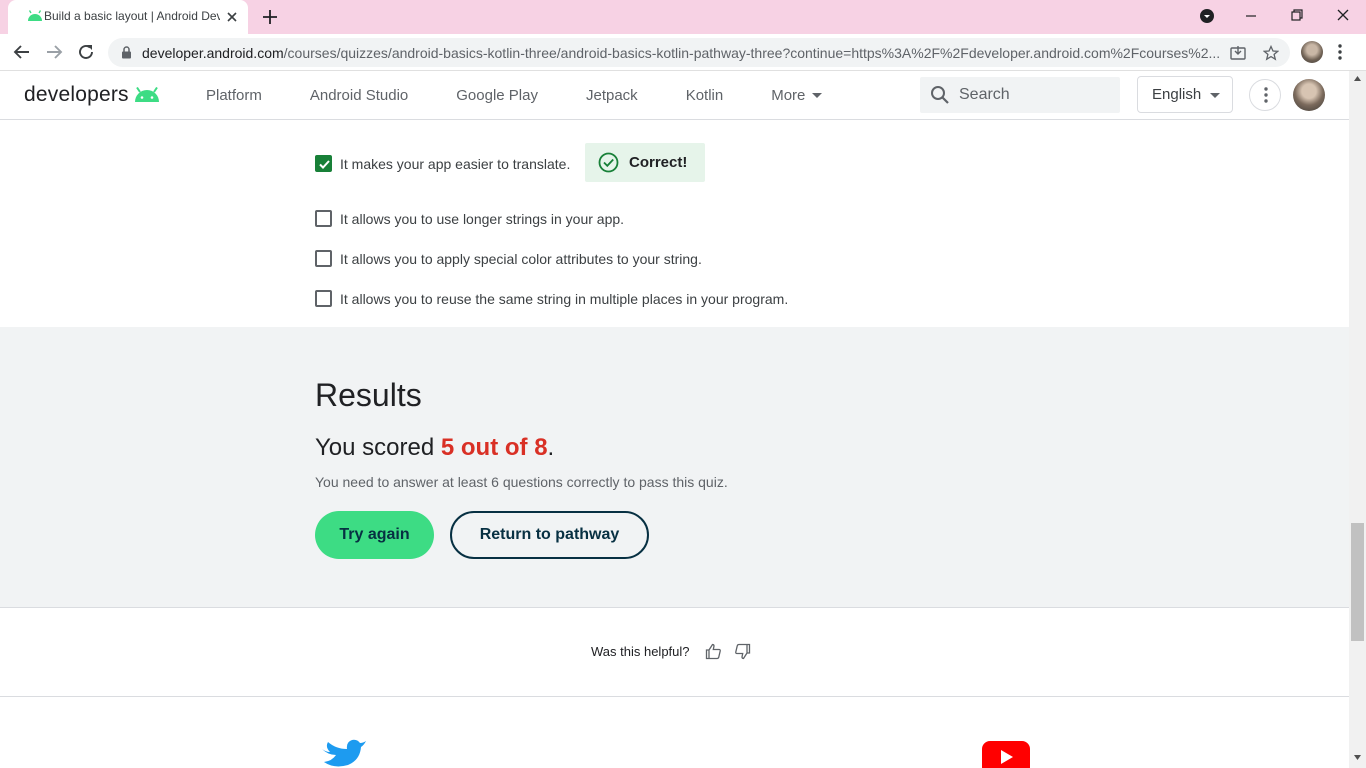 This screenshot has height=768, width=1366. I want to click on scrollbar-thumb, so click(1357, 582).